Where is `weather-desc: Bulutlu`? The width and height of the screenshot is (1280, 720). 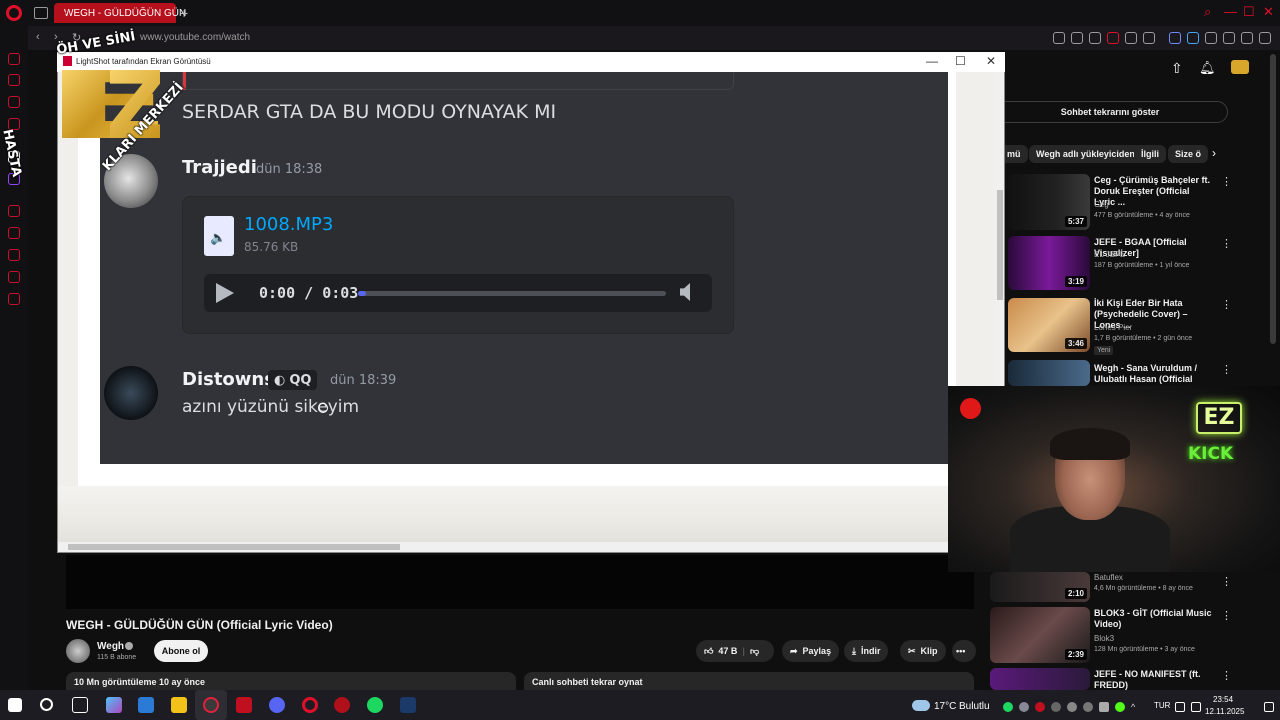 weather-desc: Bulutlu is located at coordinates (974, 706).